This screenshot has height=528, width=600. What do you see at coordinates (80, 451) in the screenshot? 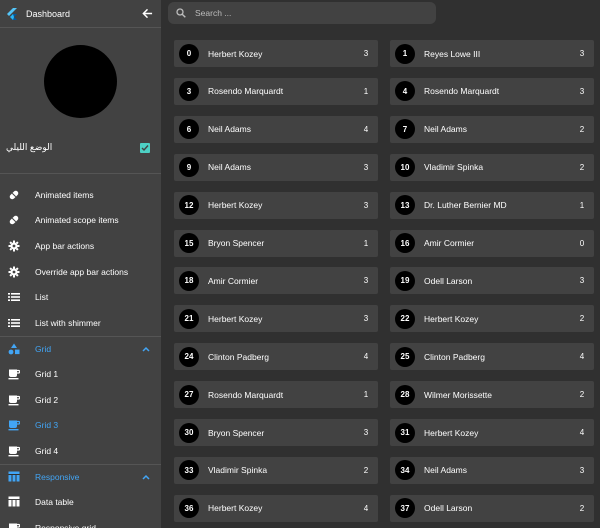
I see `sidebar-item-grid-4: Grid 4` at bounding box center [80, 451].